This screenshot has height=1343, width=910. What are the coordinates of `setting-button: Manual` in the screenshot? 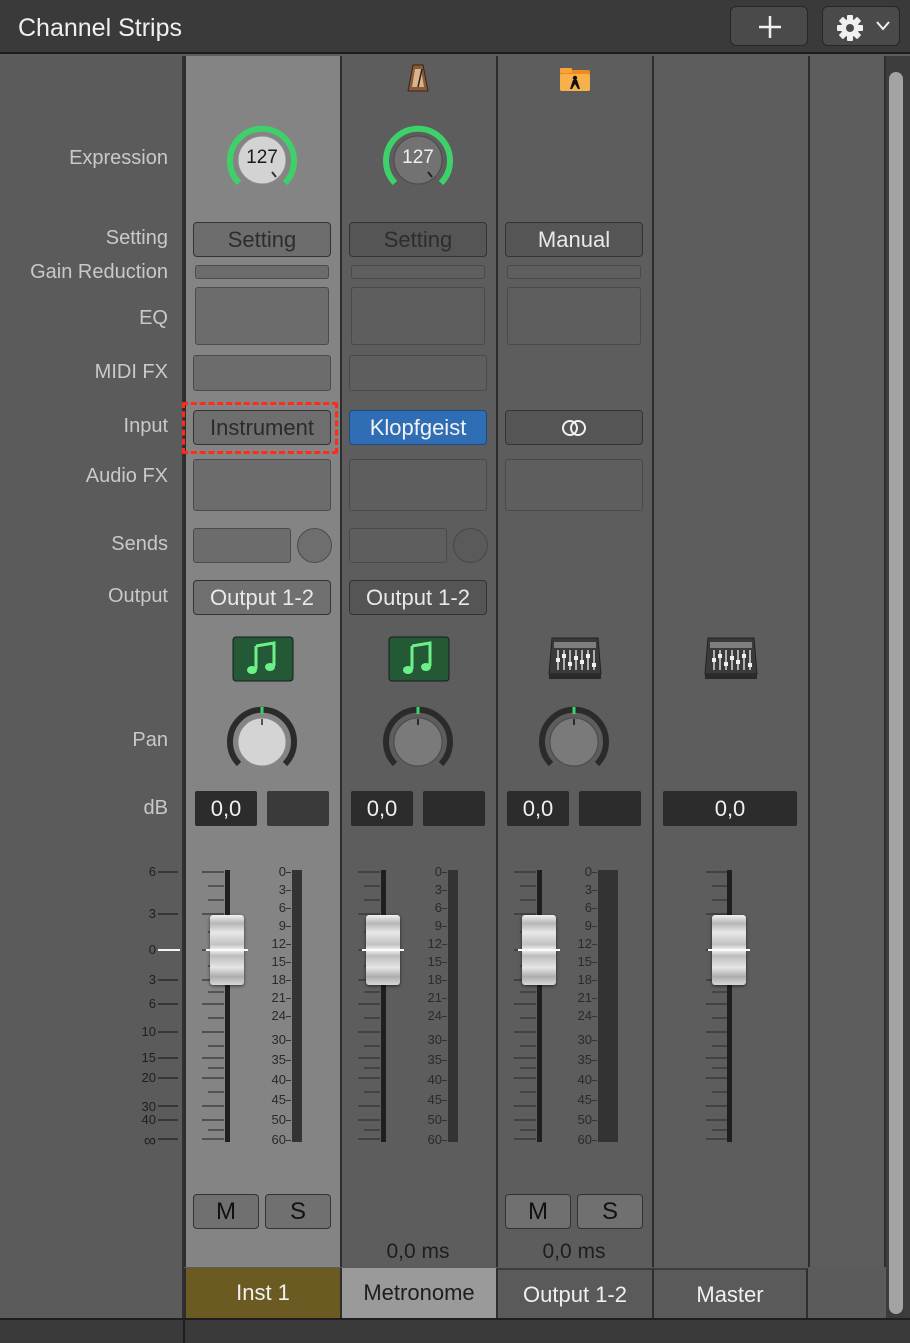 It's located at (574, 239).